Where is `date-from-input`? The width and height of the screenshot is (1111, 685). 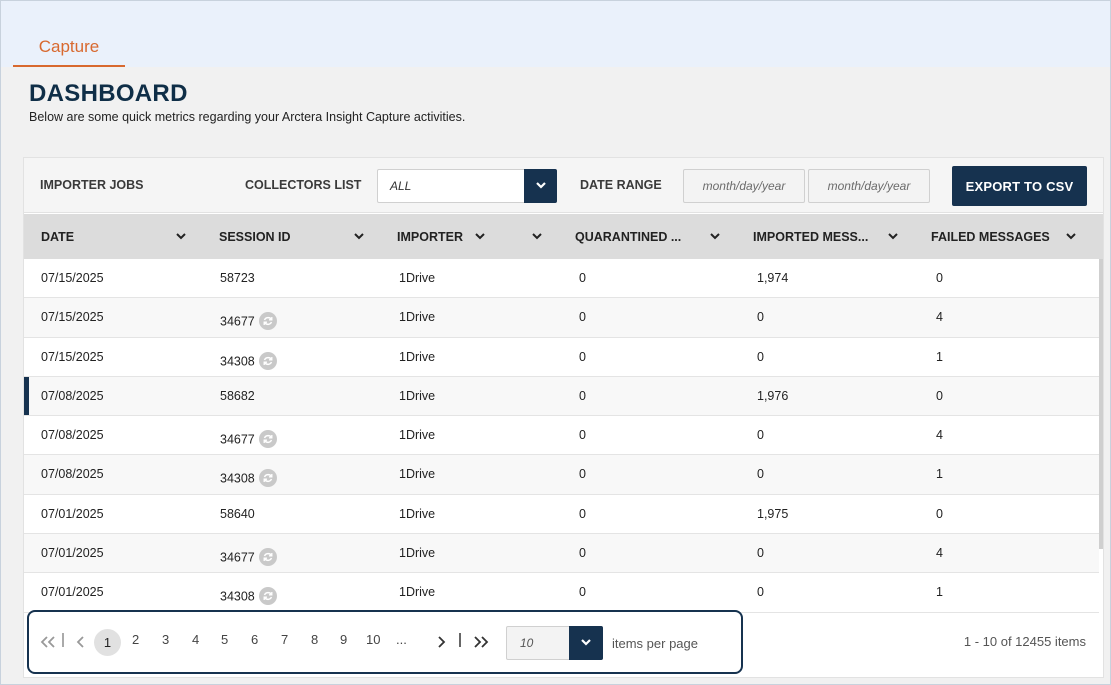 date-from-input is located at coordinates (744, 186).